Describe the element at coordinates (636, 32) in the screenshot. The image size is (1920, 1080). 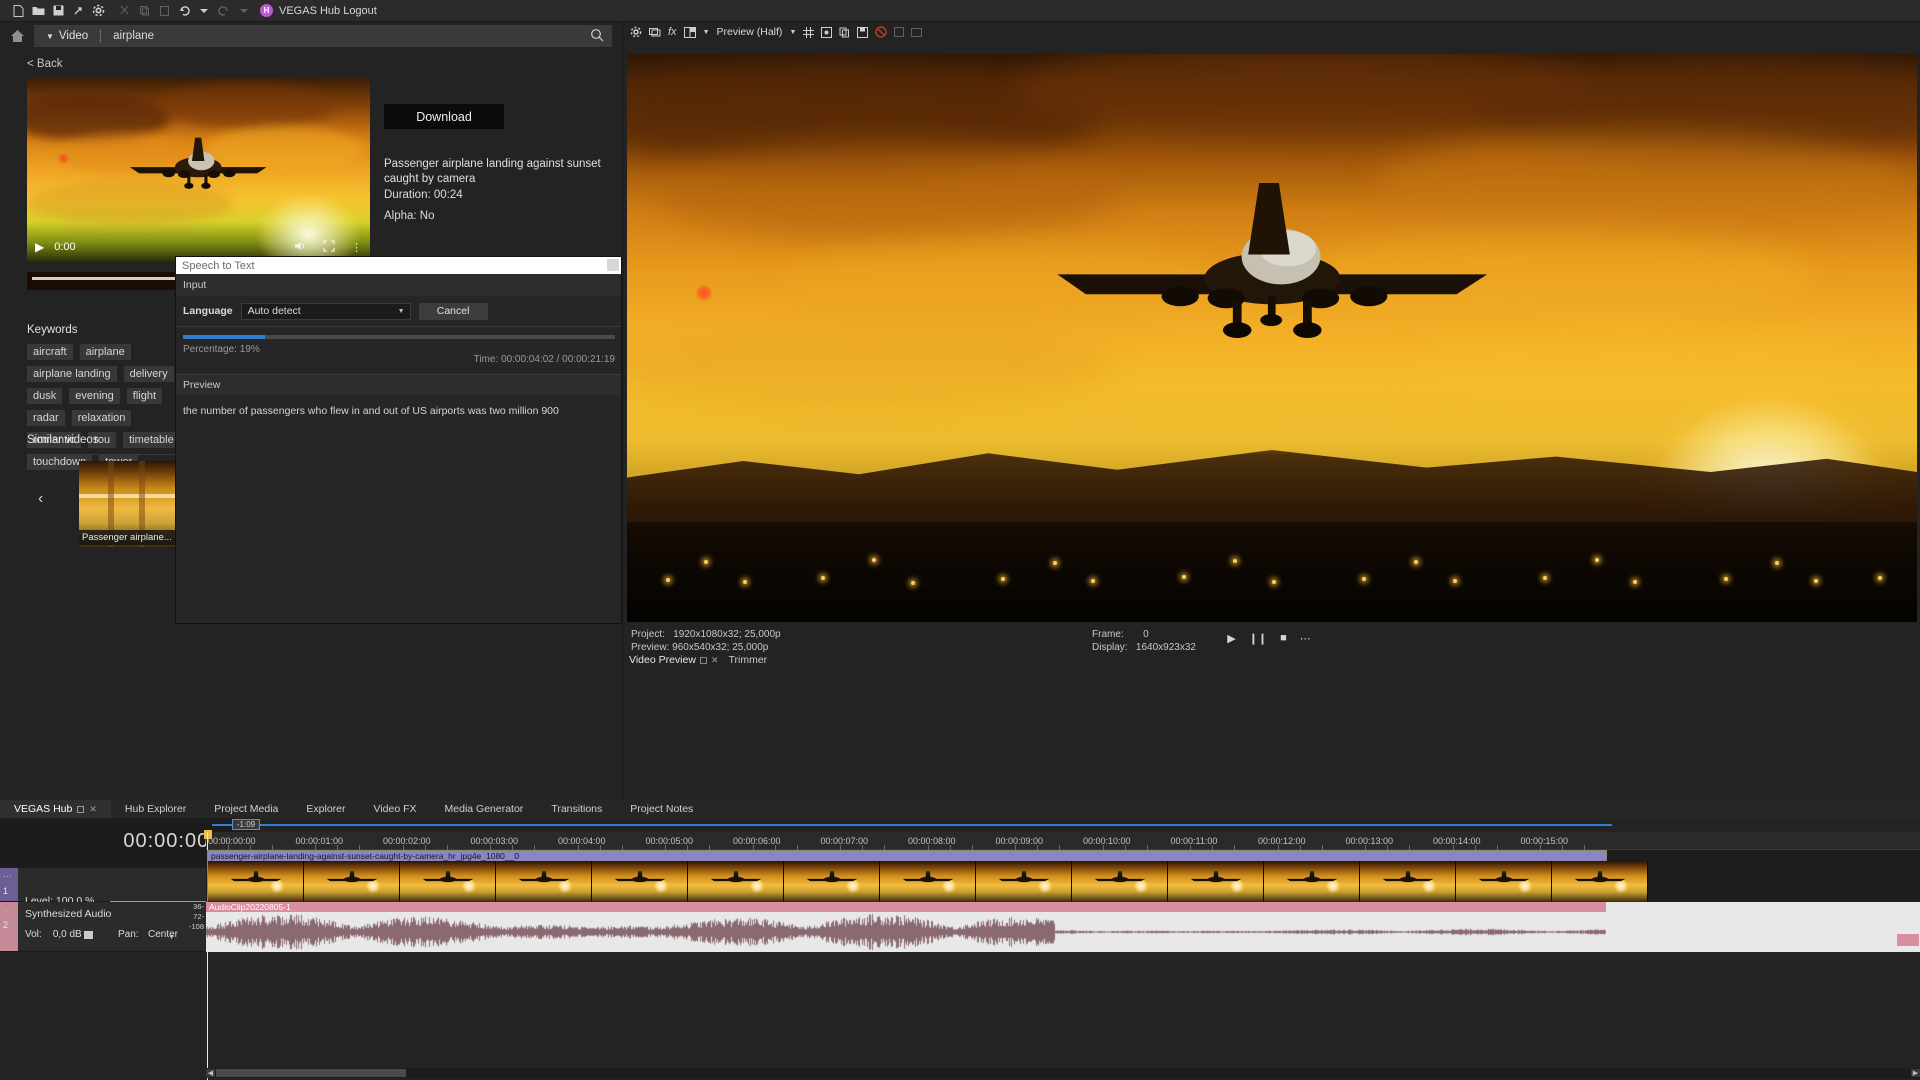
I see `gear-icon` at that location.